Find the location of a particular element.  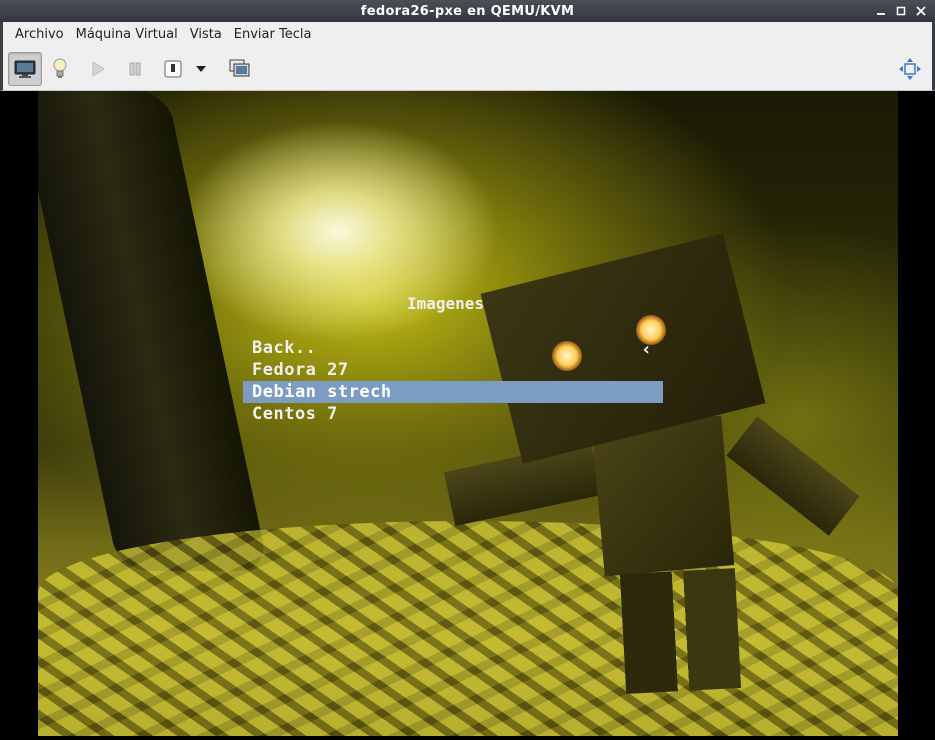

snapshots-button is located at coordinates (240, 69).